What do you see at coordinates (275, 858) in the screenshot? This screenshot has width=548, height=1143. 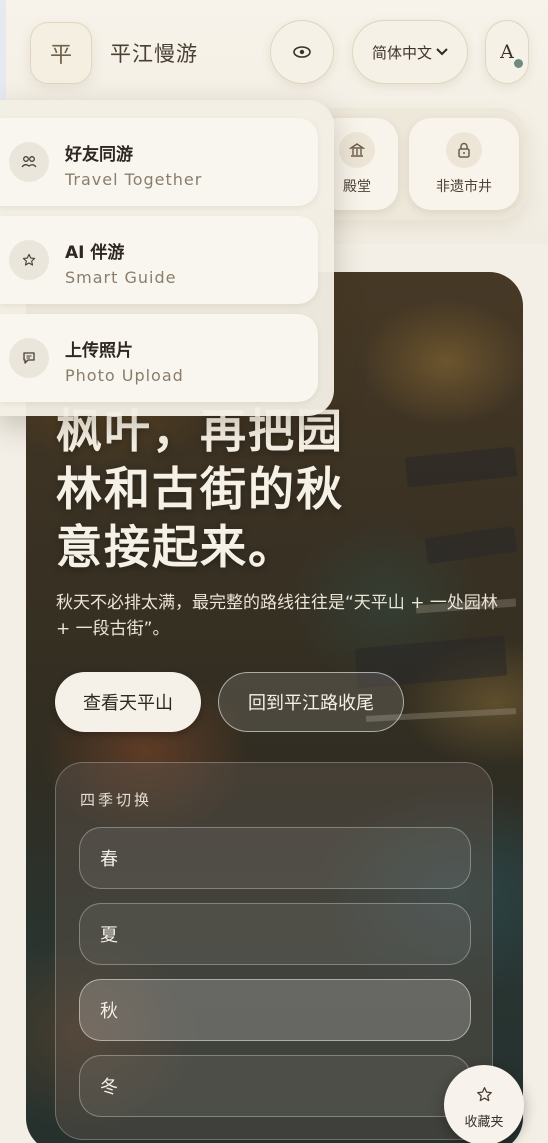 I see `season-spring: 春` at bounding box center [275, 858].